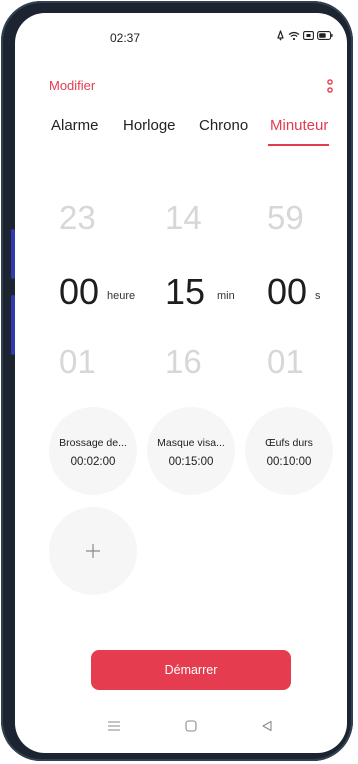  What do you see at coordinates (289, 443) in the screenshot?
I see `preset-name: Œufs durs` at bounding box center [289, 443].